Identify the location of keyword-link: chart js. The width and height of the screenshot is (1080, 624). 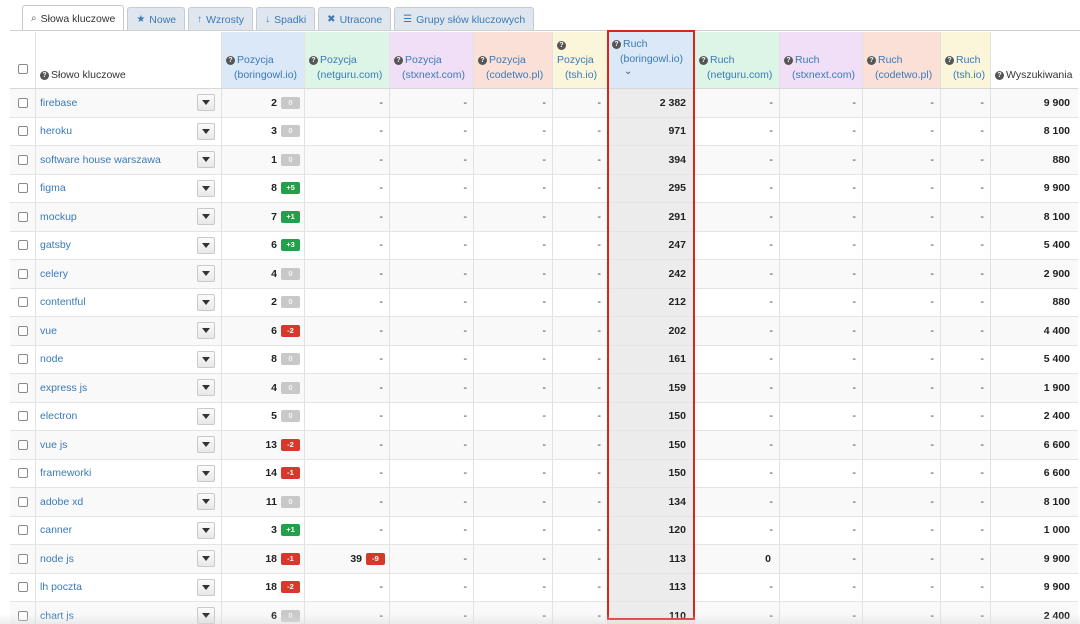
(55, 616).